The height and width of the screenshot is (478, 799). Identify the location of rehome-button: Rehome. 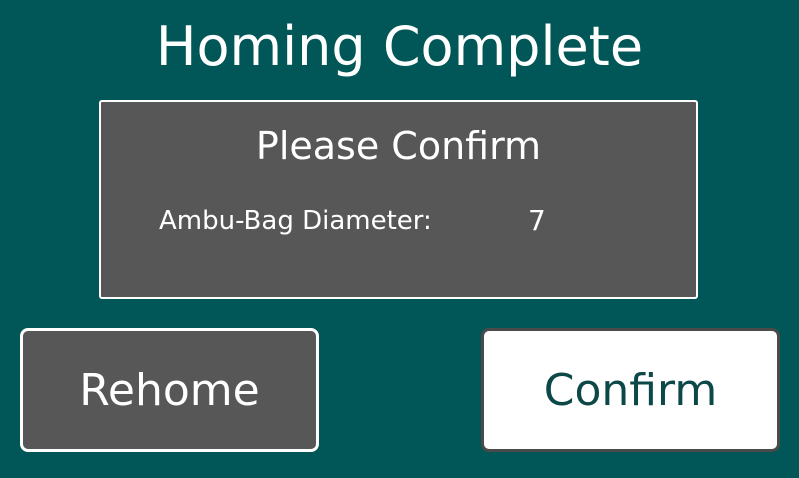
(169, 390).